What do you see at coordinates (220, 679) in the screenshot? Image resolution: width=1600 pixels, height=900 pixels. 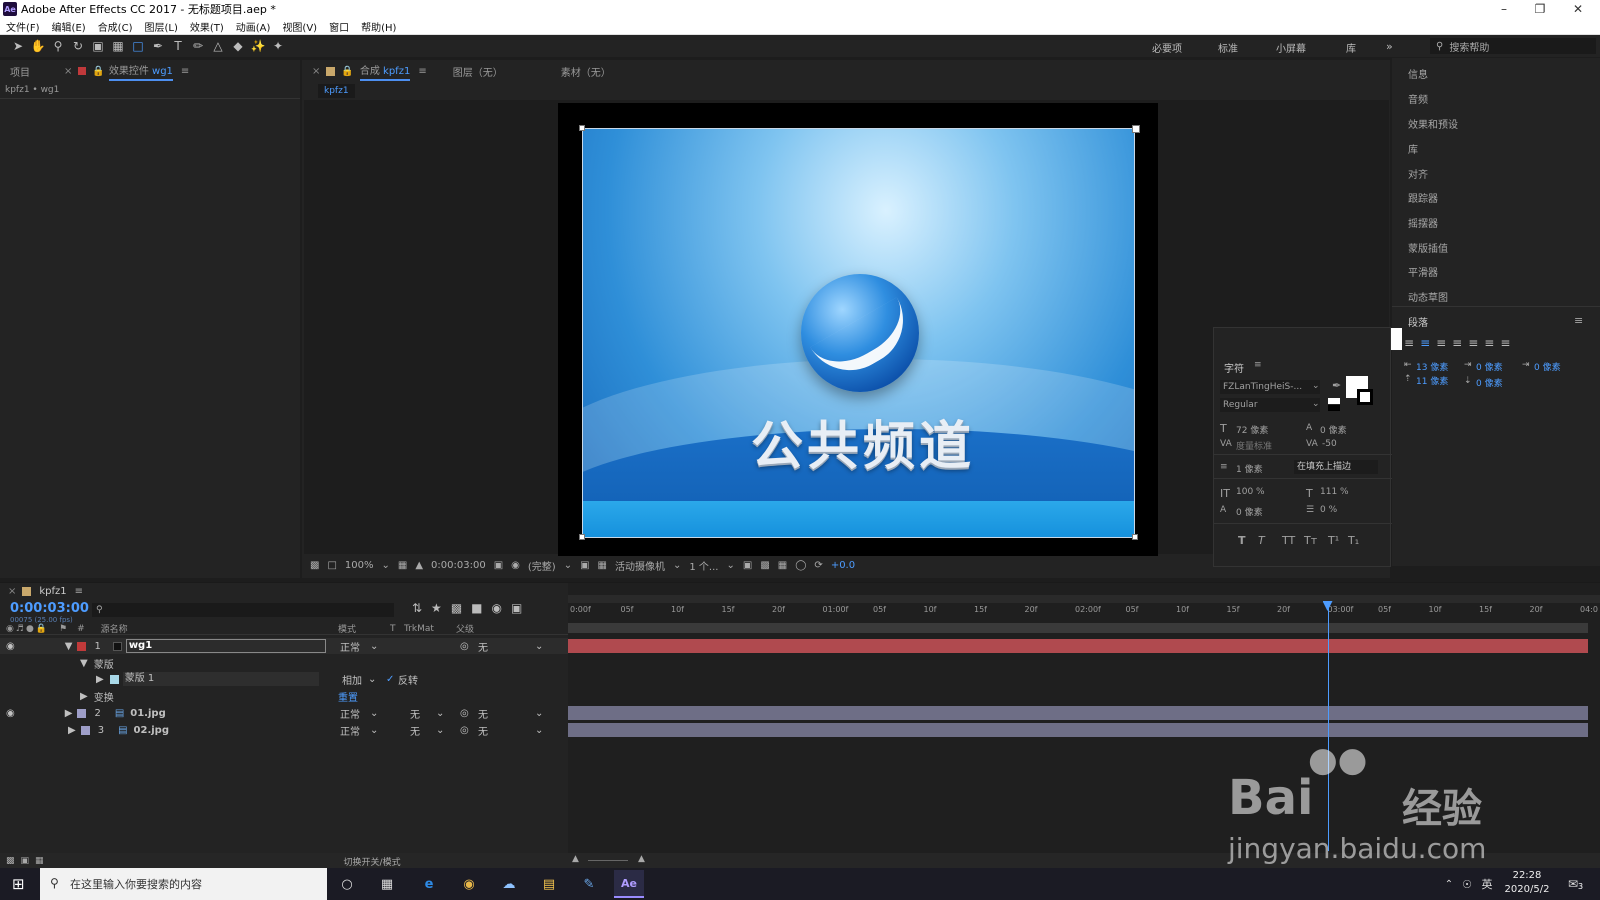 I see `mask-name: 蒙版 1` at bounding box center [220, 679].